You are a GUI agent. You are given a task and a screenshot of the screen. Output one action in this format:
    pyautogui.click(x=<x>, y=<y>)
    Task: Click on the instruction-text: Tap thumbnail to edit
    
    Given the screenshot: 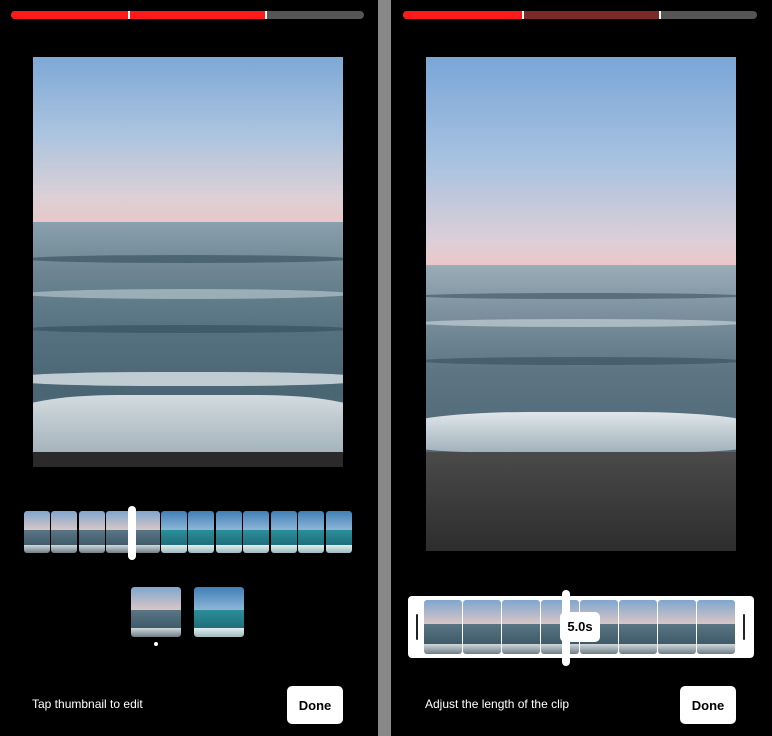 What is the action you would take?
    pyautogui.click(x=87, y=704)
    